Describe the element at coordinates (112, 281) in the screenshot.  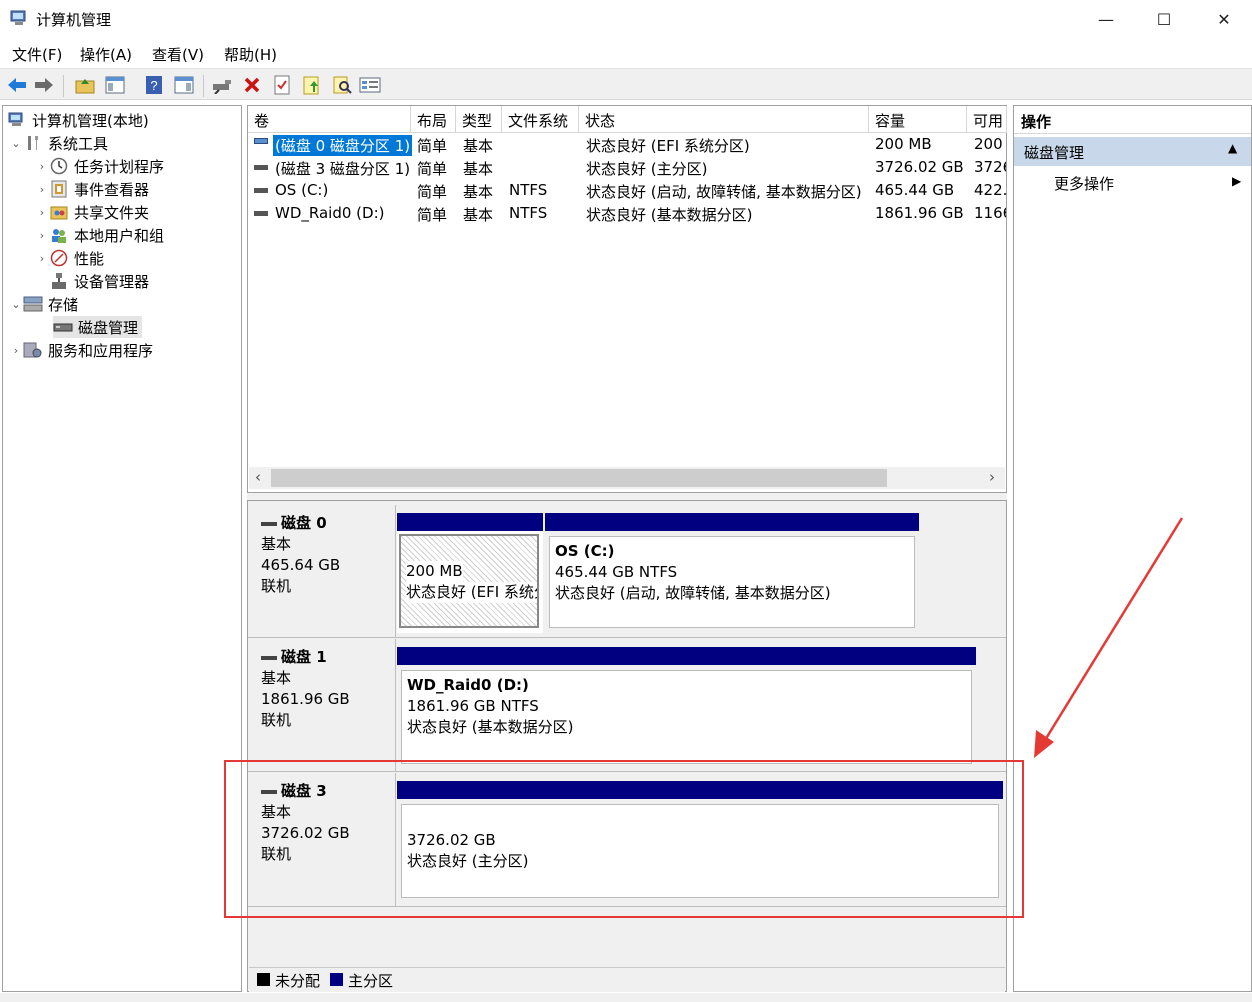
I see `tree-item-label: 设备管理器` at that location.